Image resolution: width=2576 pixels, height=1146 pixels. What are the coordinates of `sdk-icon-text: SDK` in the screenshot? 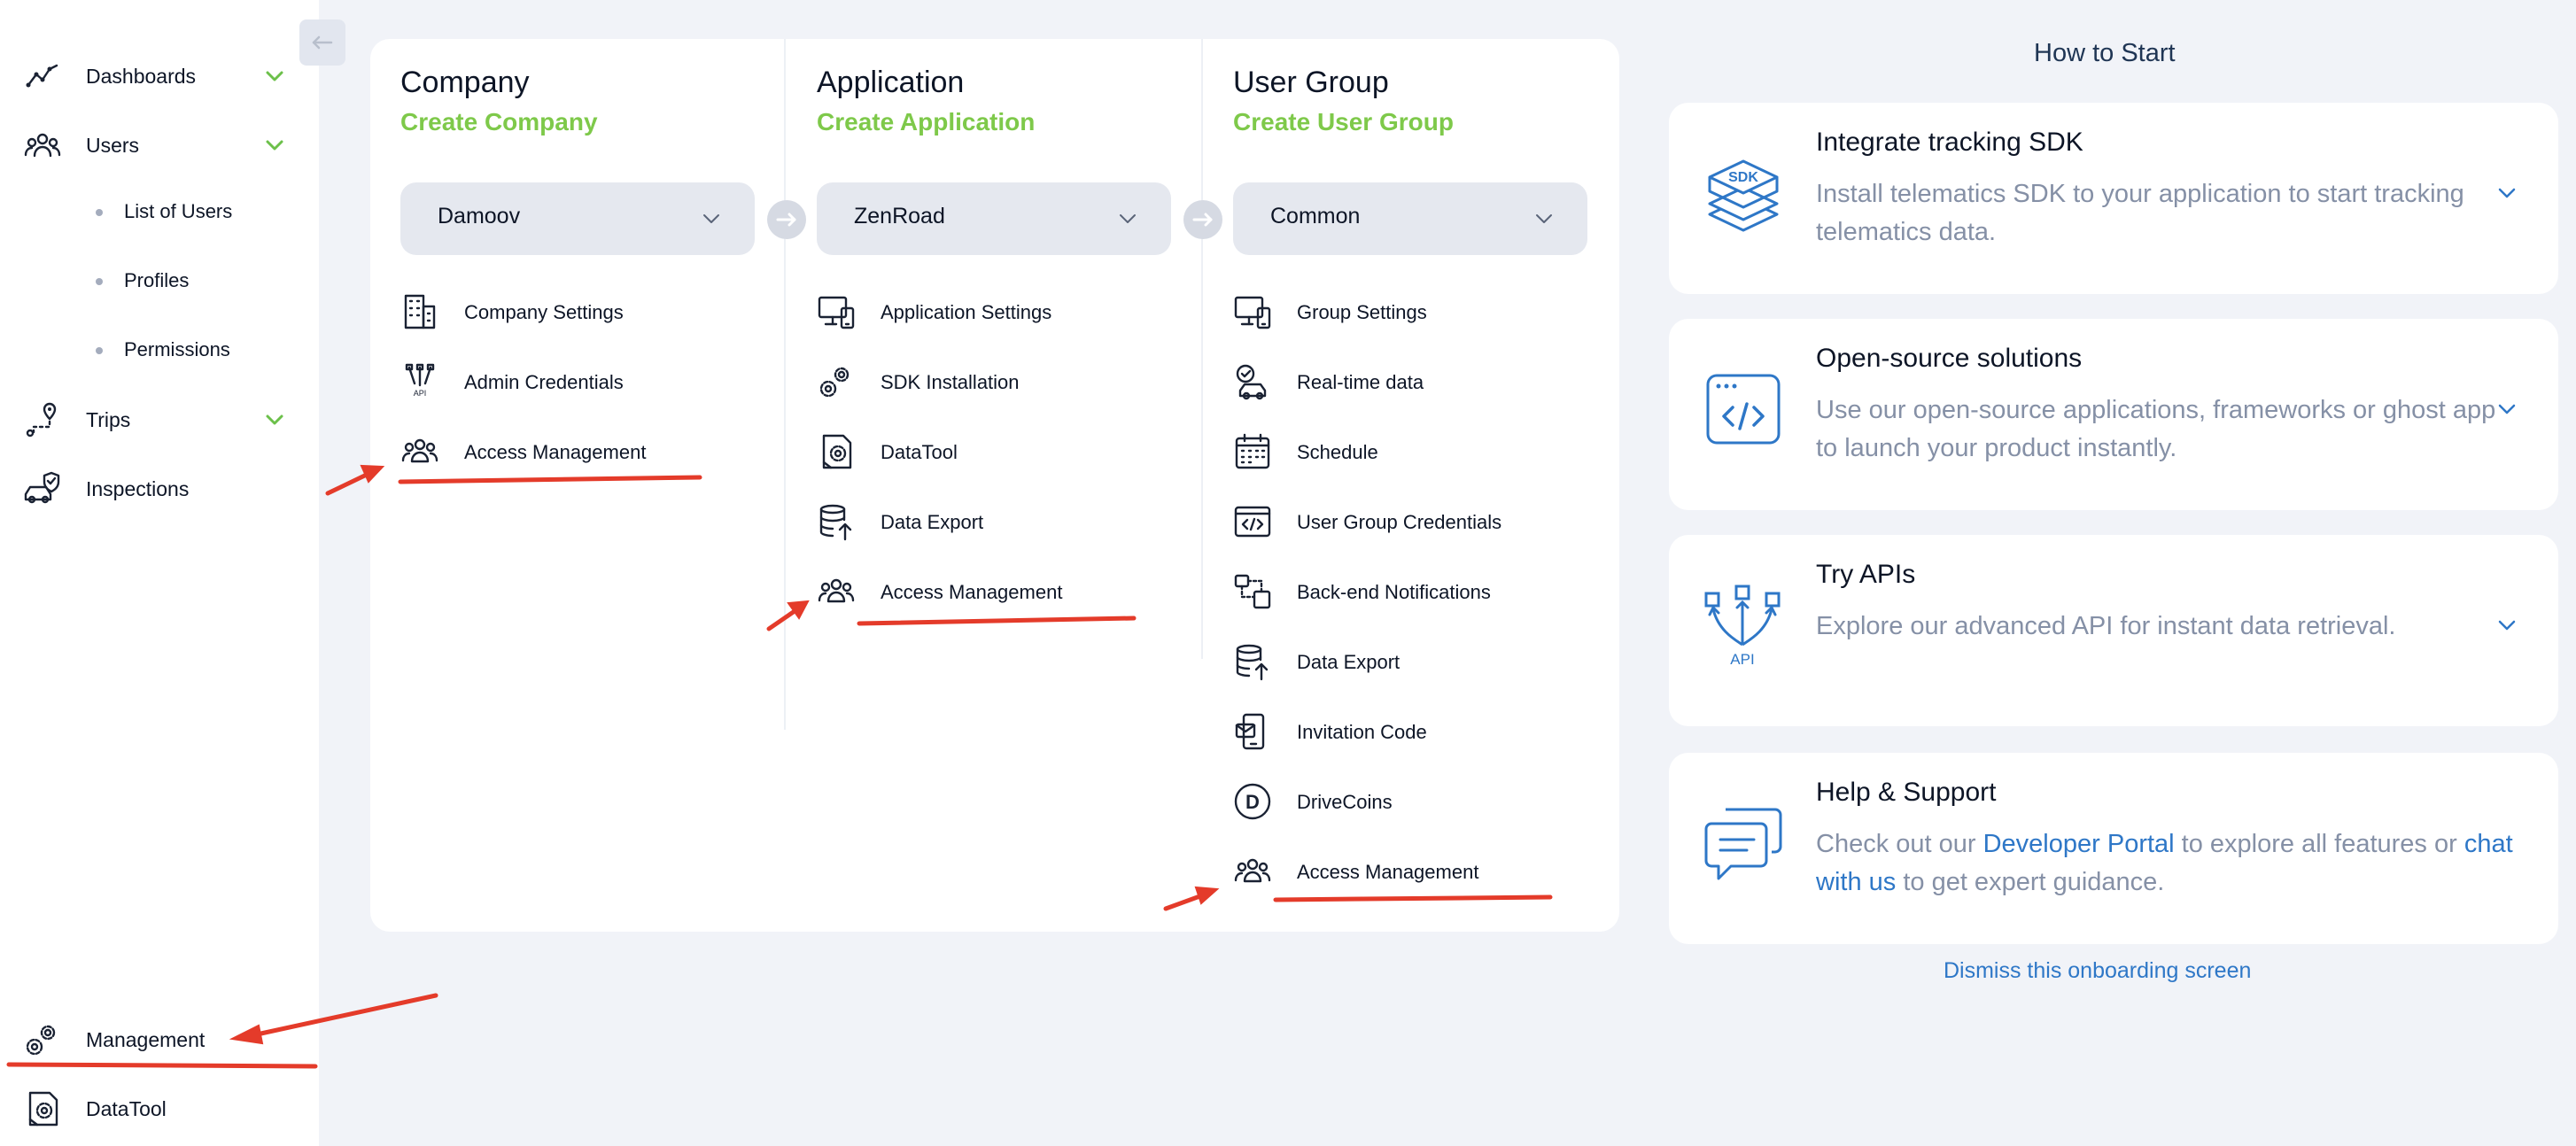 It's located at (1743, 177).